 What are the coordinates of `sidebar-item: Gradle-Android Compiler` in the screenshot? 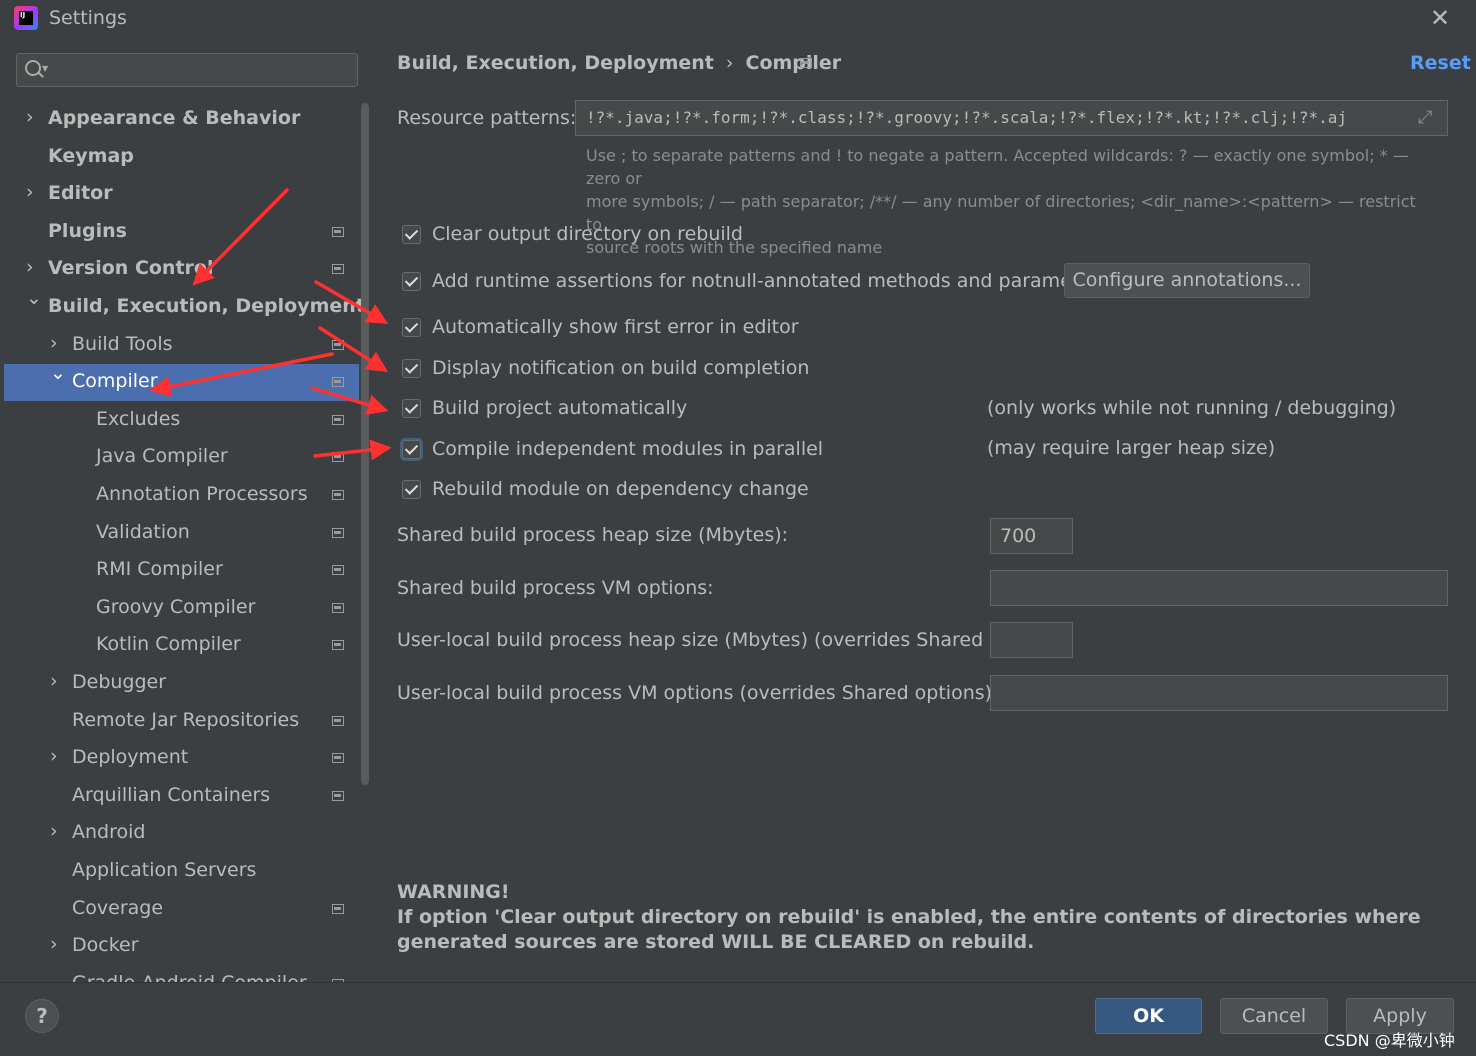 It's located at (181, 974).